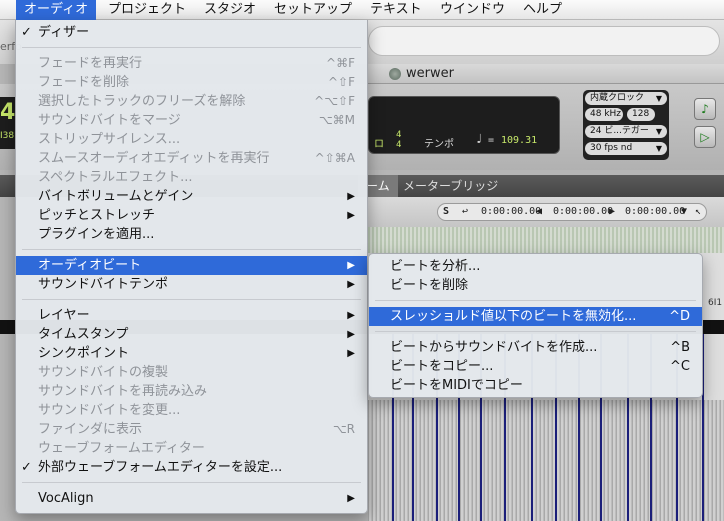 Image resolution: width=724 pixels, height=521 pixels. Describe the element at coordinates (715, 303) in the screenshot. I see `ruler-label: 6I1` at that location.